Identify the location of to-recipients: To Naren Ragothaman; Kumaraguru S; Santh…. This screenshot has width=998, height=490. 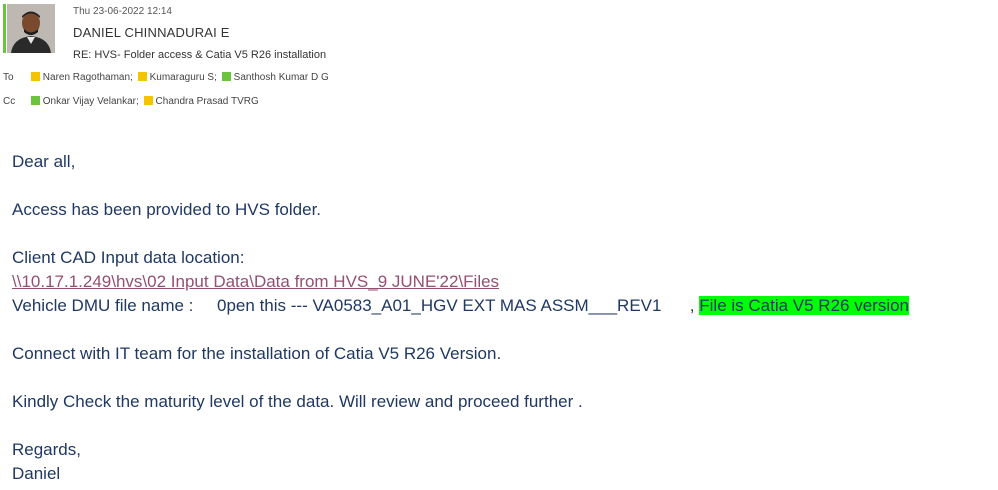
(167, 77).